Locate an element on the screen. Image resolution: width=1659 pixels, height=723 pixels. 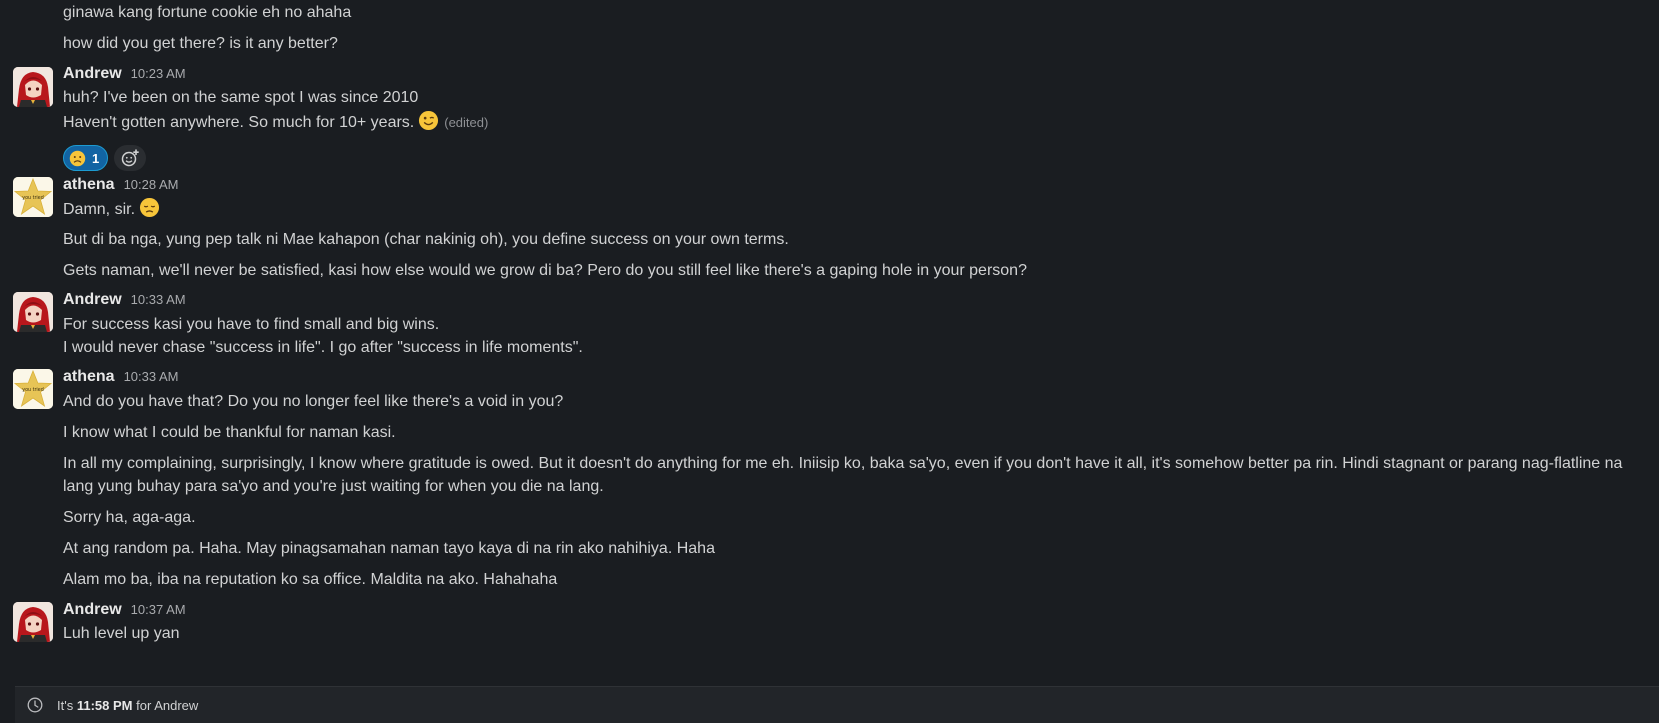
message-header: Andrew 10:33 AM is located at coordinates (124, 302).